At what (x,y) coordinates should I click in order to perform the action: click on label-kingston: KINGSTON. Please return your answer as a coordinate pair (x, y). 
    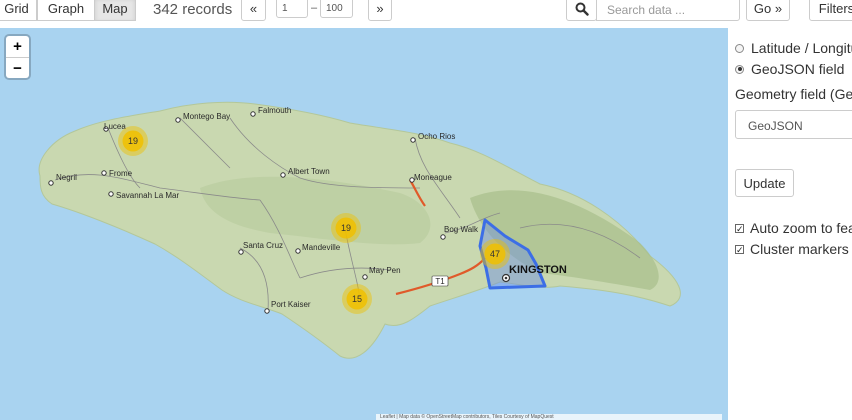
    Looking at the image, I should click on (538, 270).